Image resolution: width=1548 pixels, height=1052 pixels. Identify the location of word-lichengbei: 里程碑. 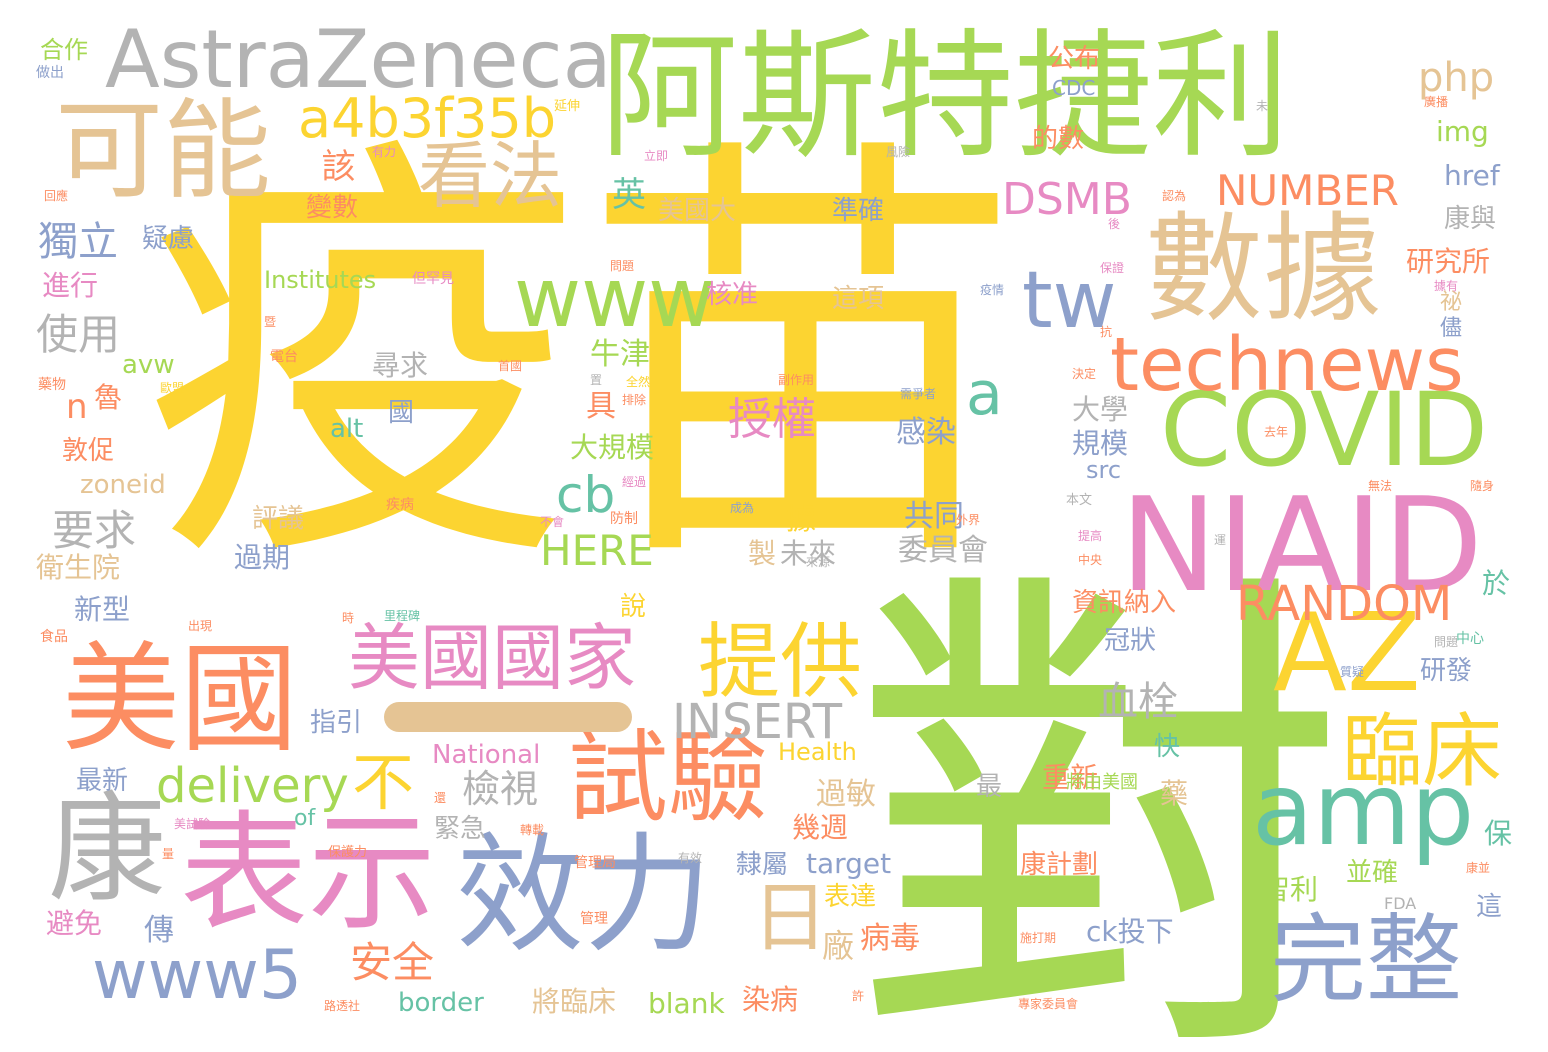
(402, 616).